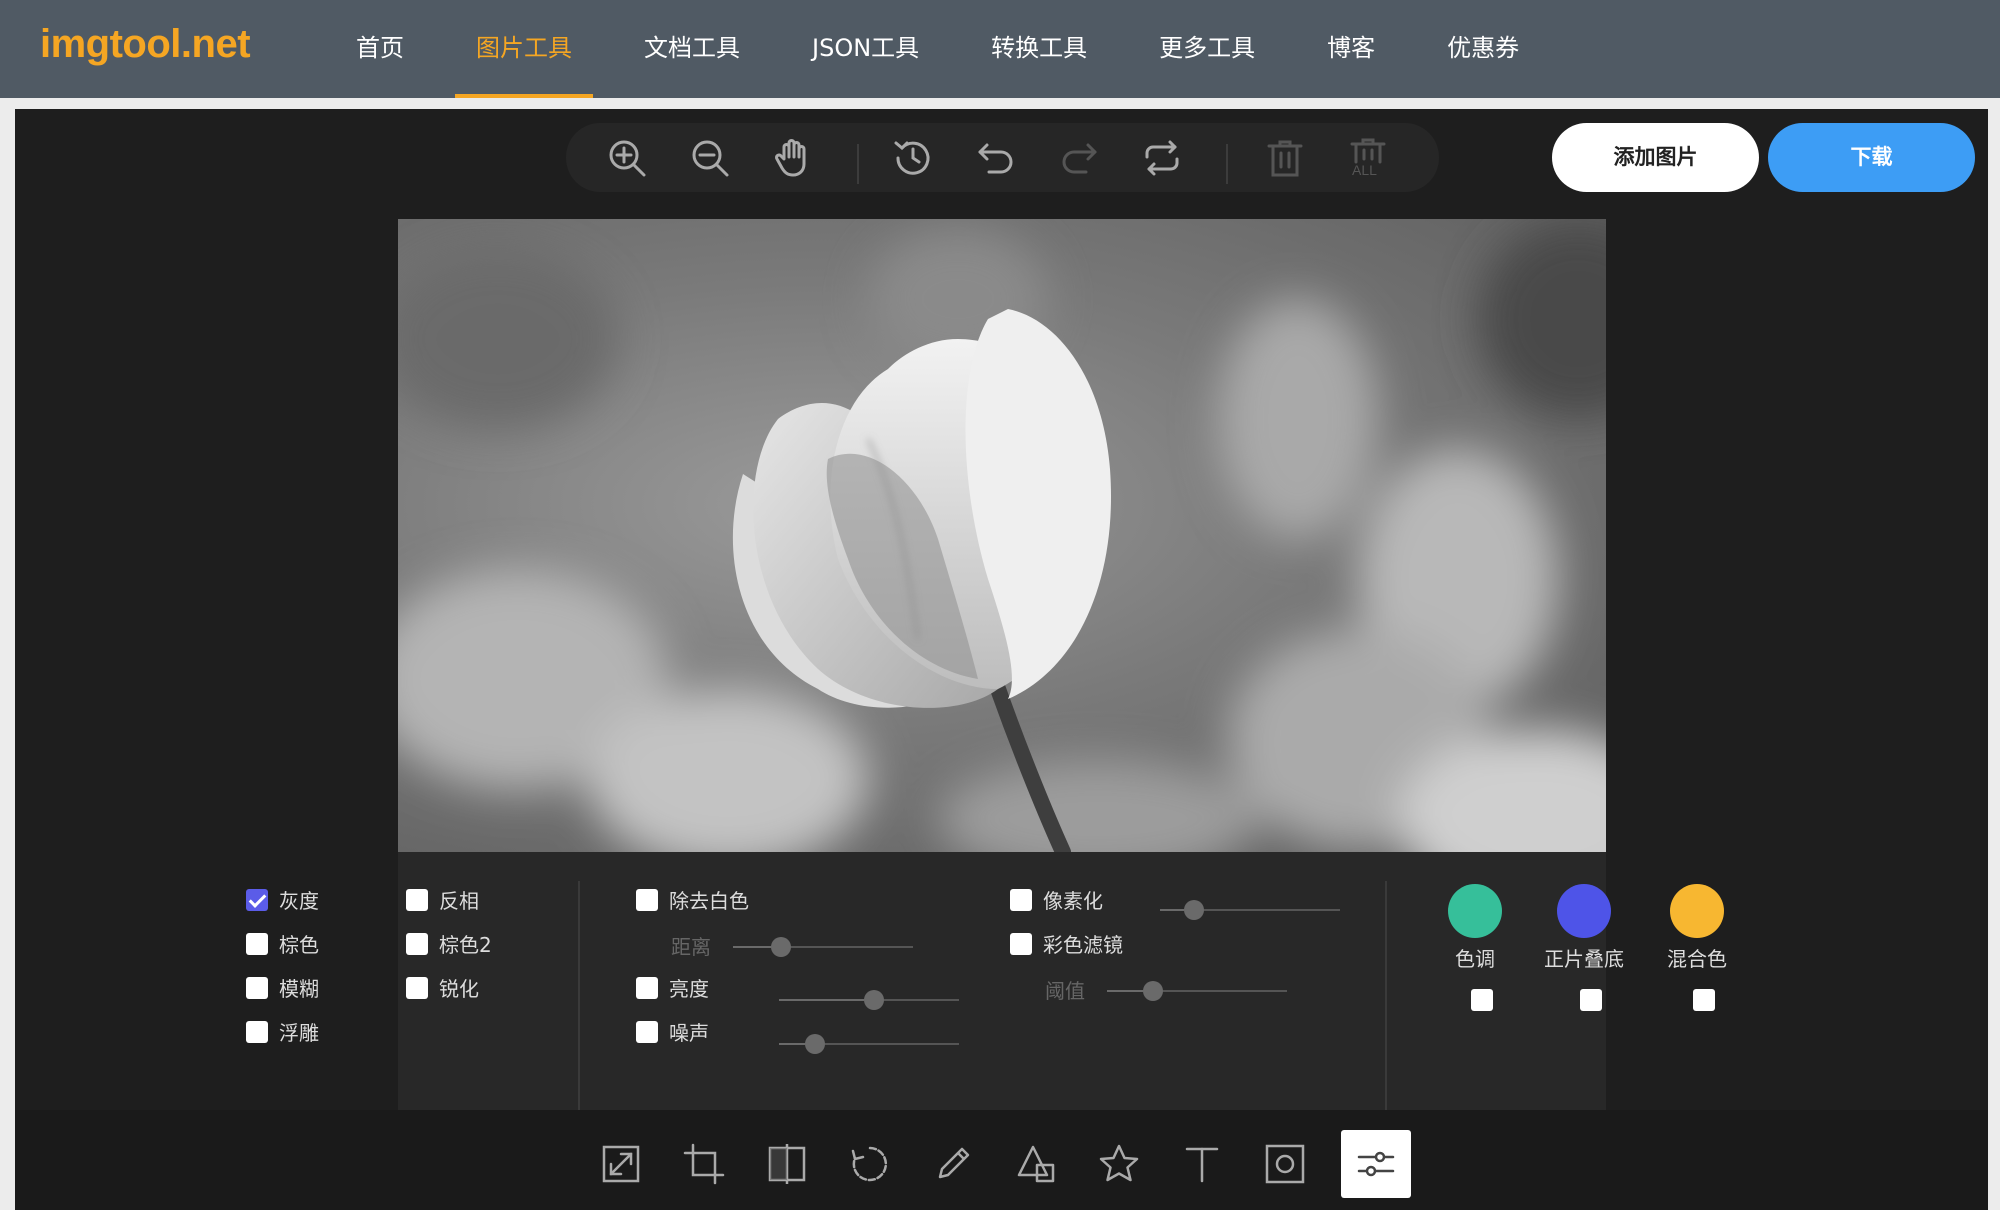  Describe the element at coordinates (1483, 49) in the screenshot. I see `nav-coupons: 优惠券` at that location.